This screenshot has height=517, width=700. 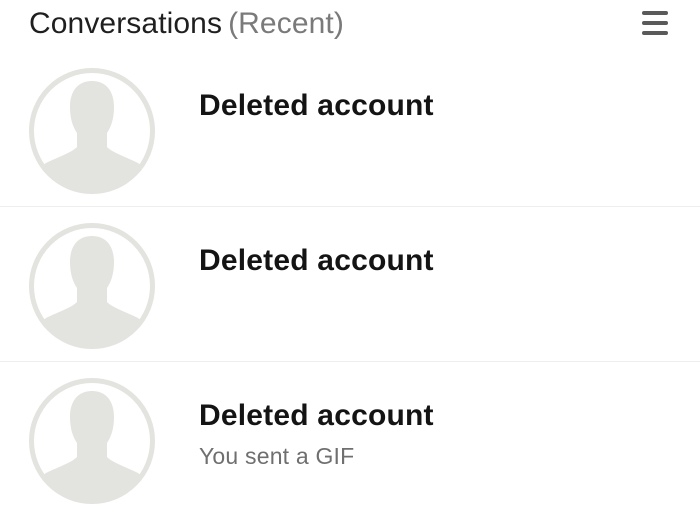 What do you see at coordinates (286, 23) in the screenshot?
I see `page-subtitle-text: (Recent)` at bounding box center [286, 23].